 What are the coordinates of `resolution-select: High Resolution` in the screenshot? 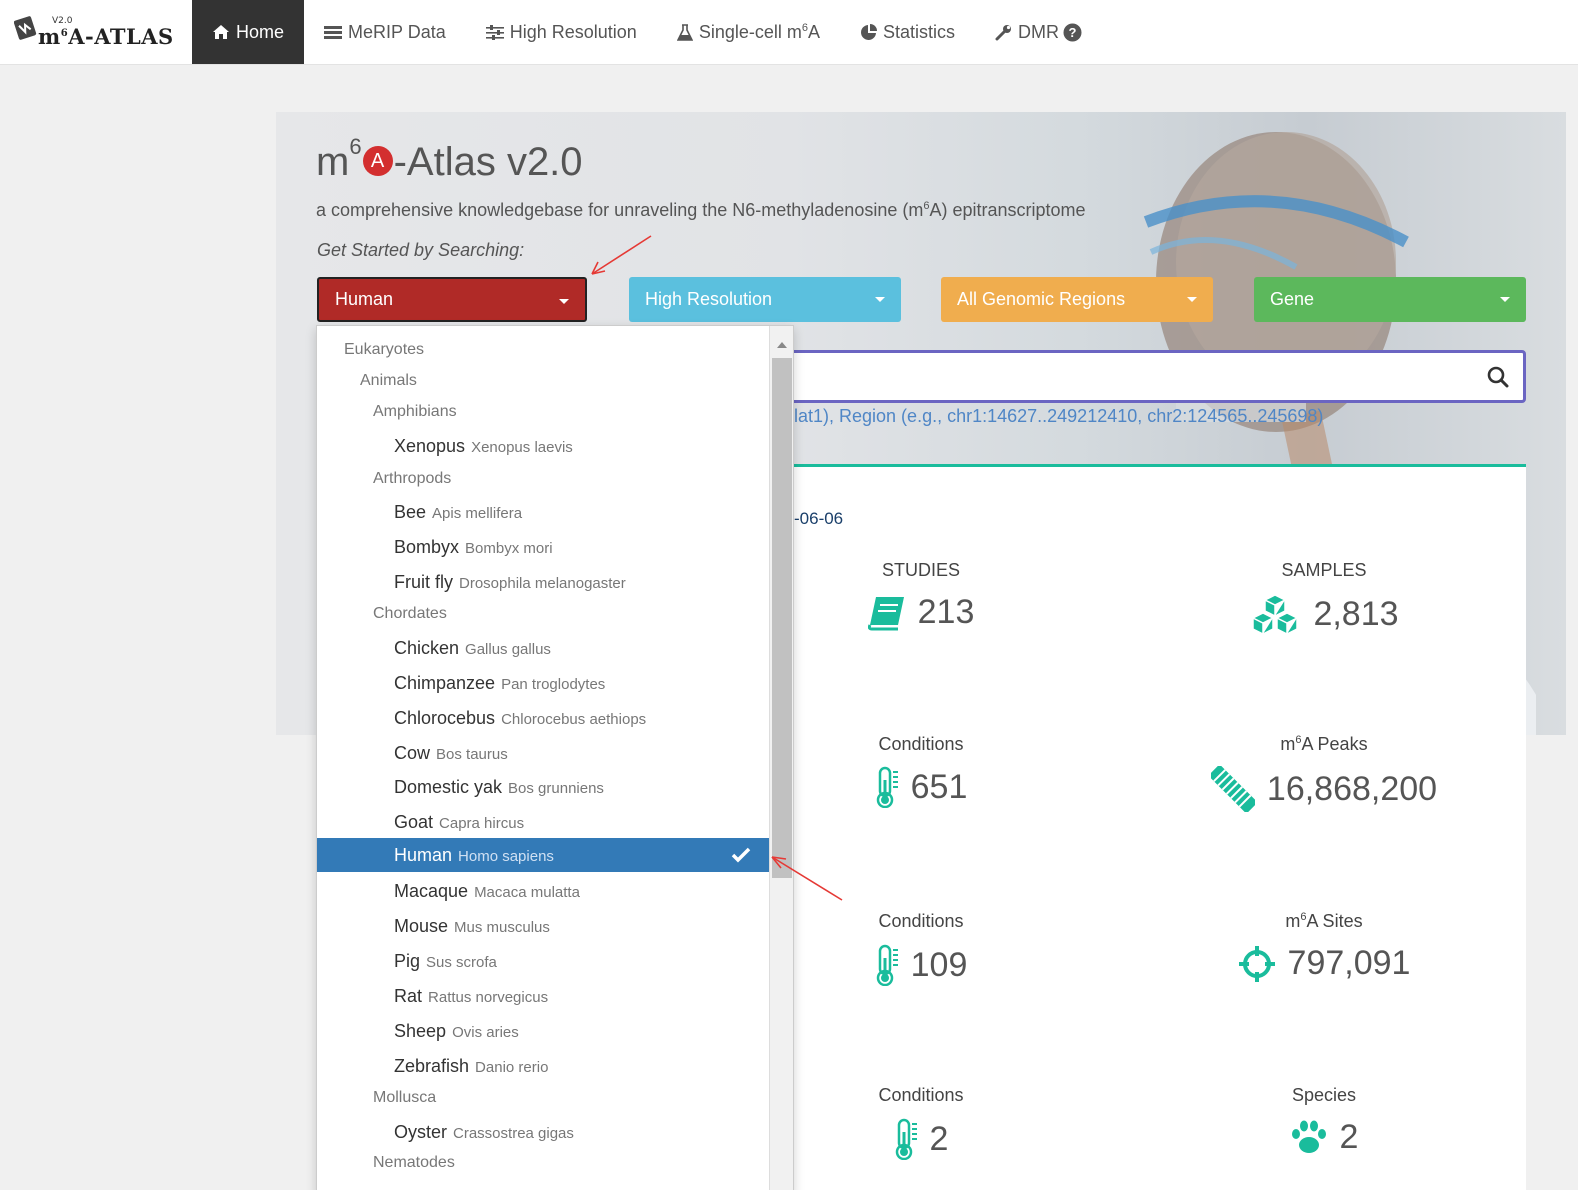 It's located at (765, 299).